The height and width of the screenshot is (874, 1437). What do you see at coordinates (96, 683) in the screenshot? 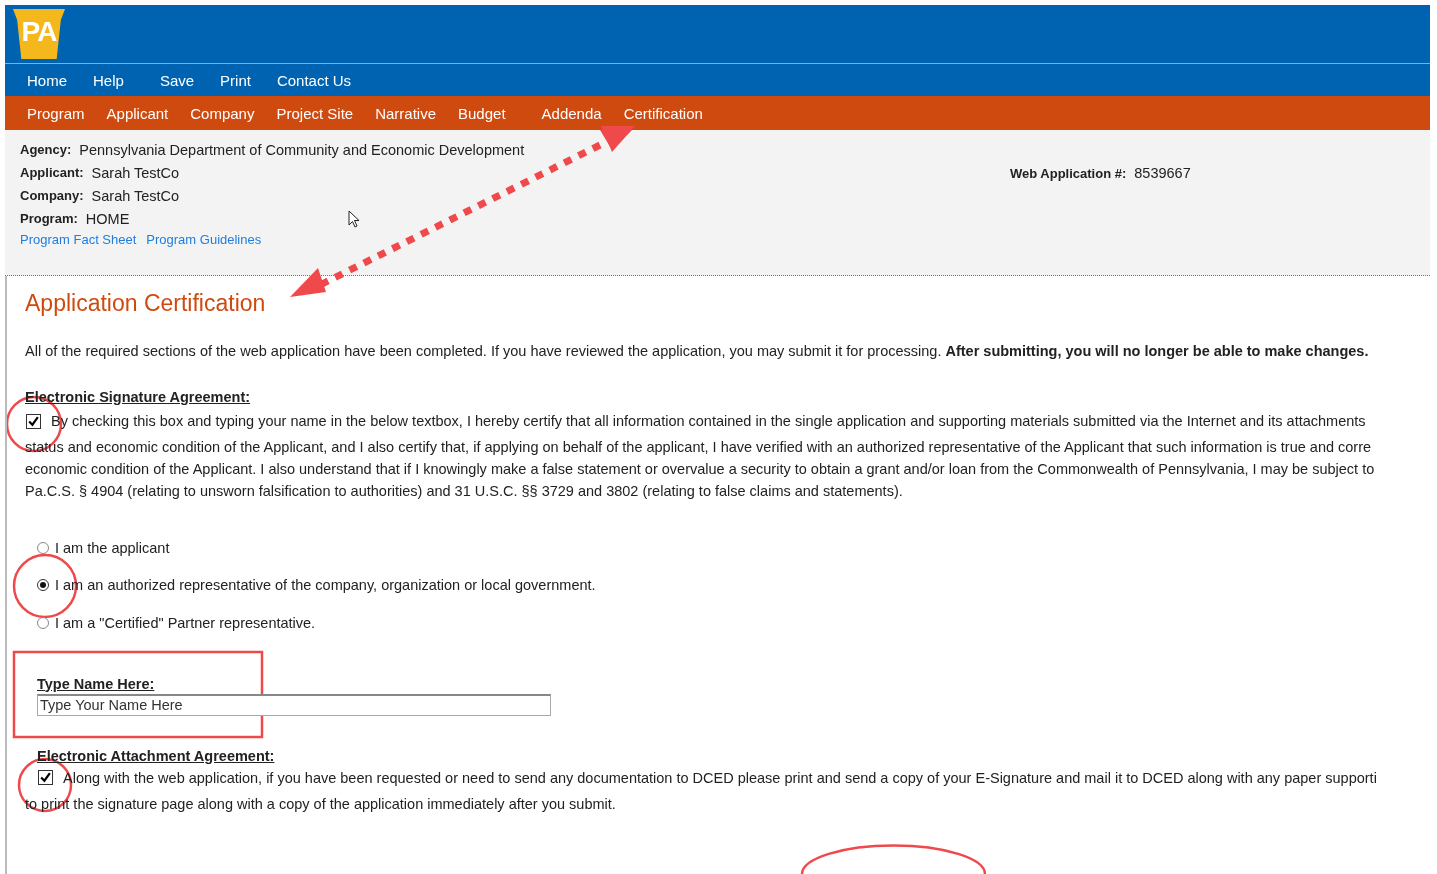
I see `field-label: Type Name Here:` at bounding box center [96, 683].